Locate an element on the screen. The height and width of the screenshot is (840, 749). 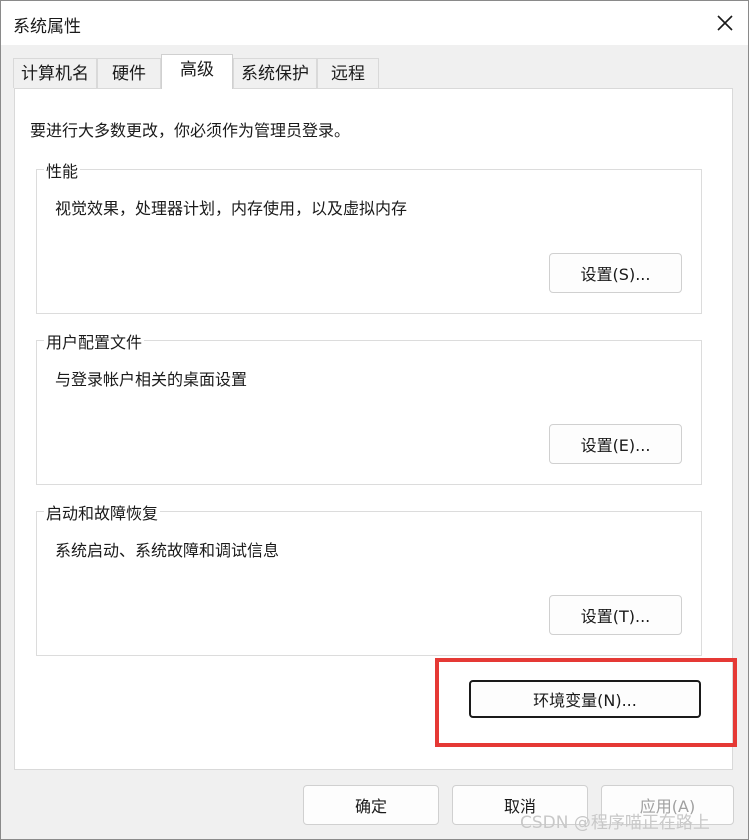
tab-hardware: 硬件 is located at coordinates (129, 73).